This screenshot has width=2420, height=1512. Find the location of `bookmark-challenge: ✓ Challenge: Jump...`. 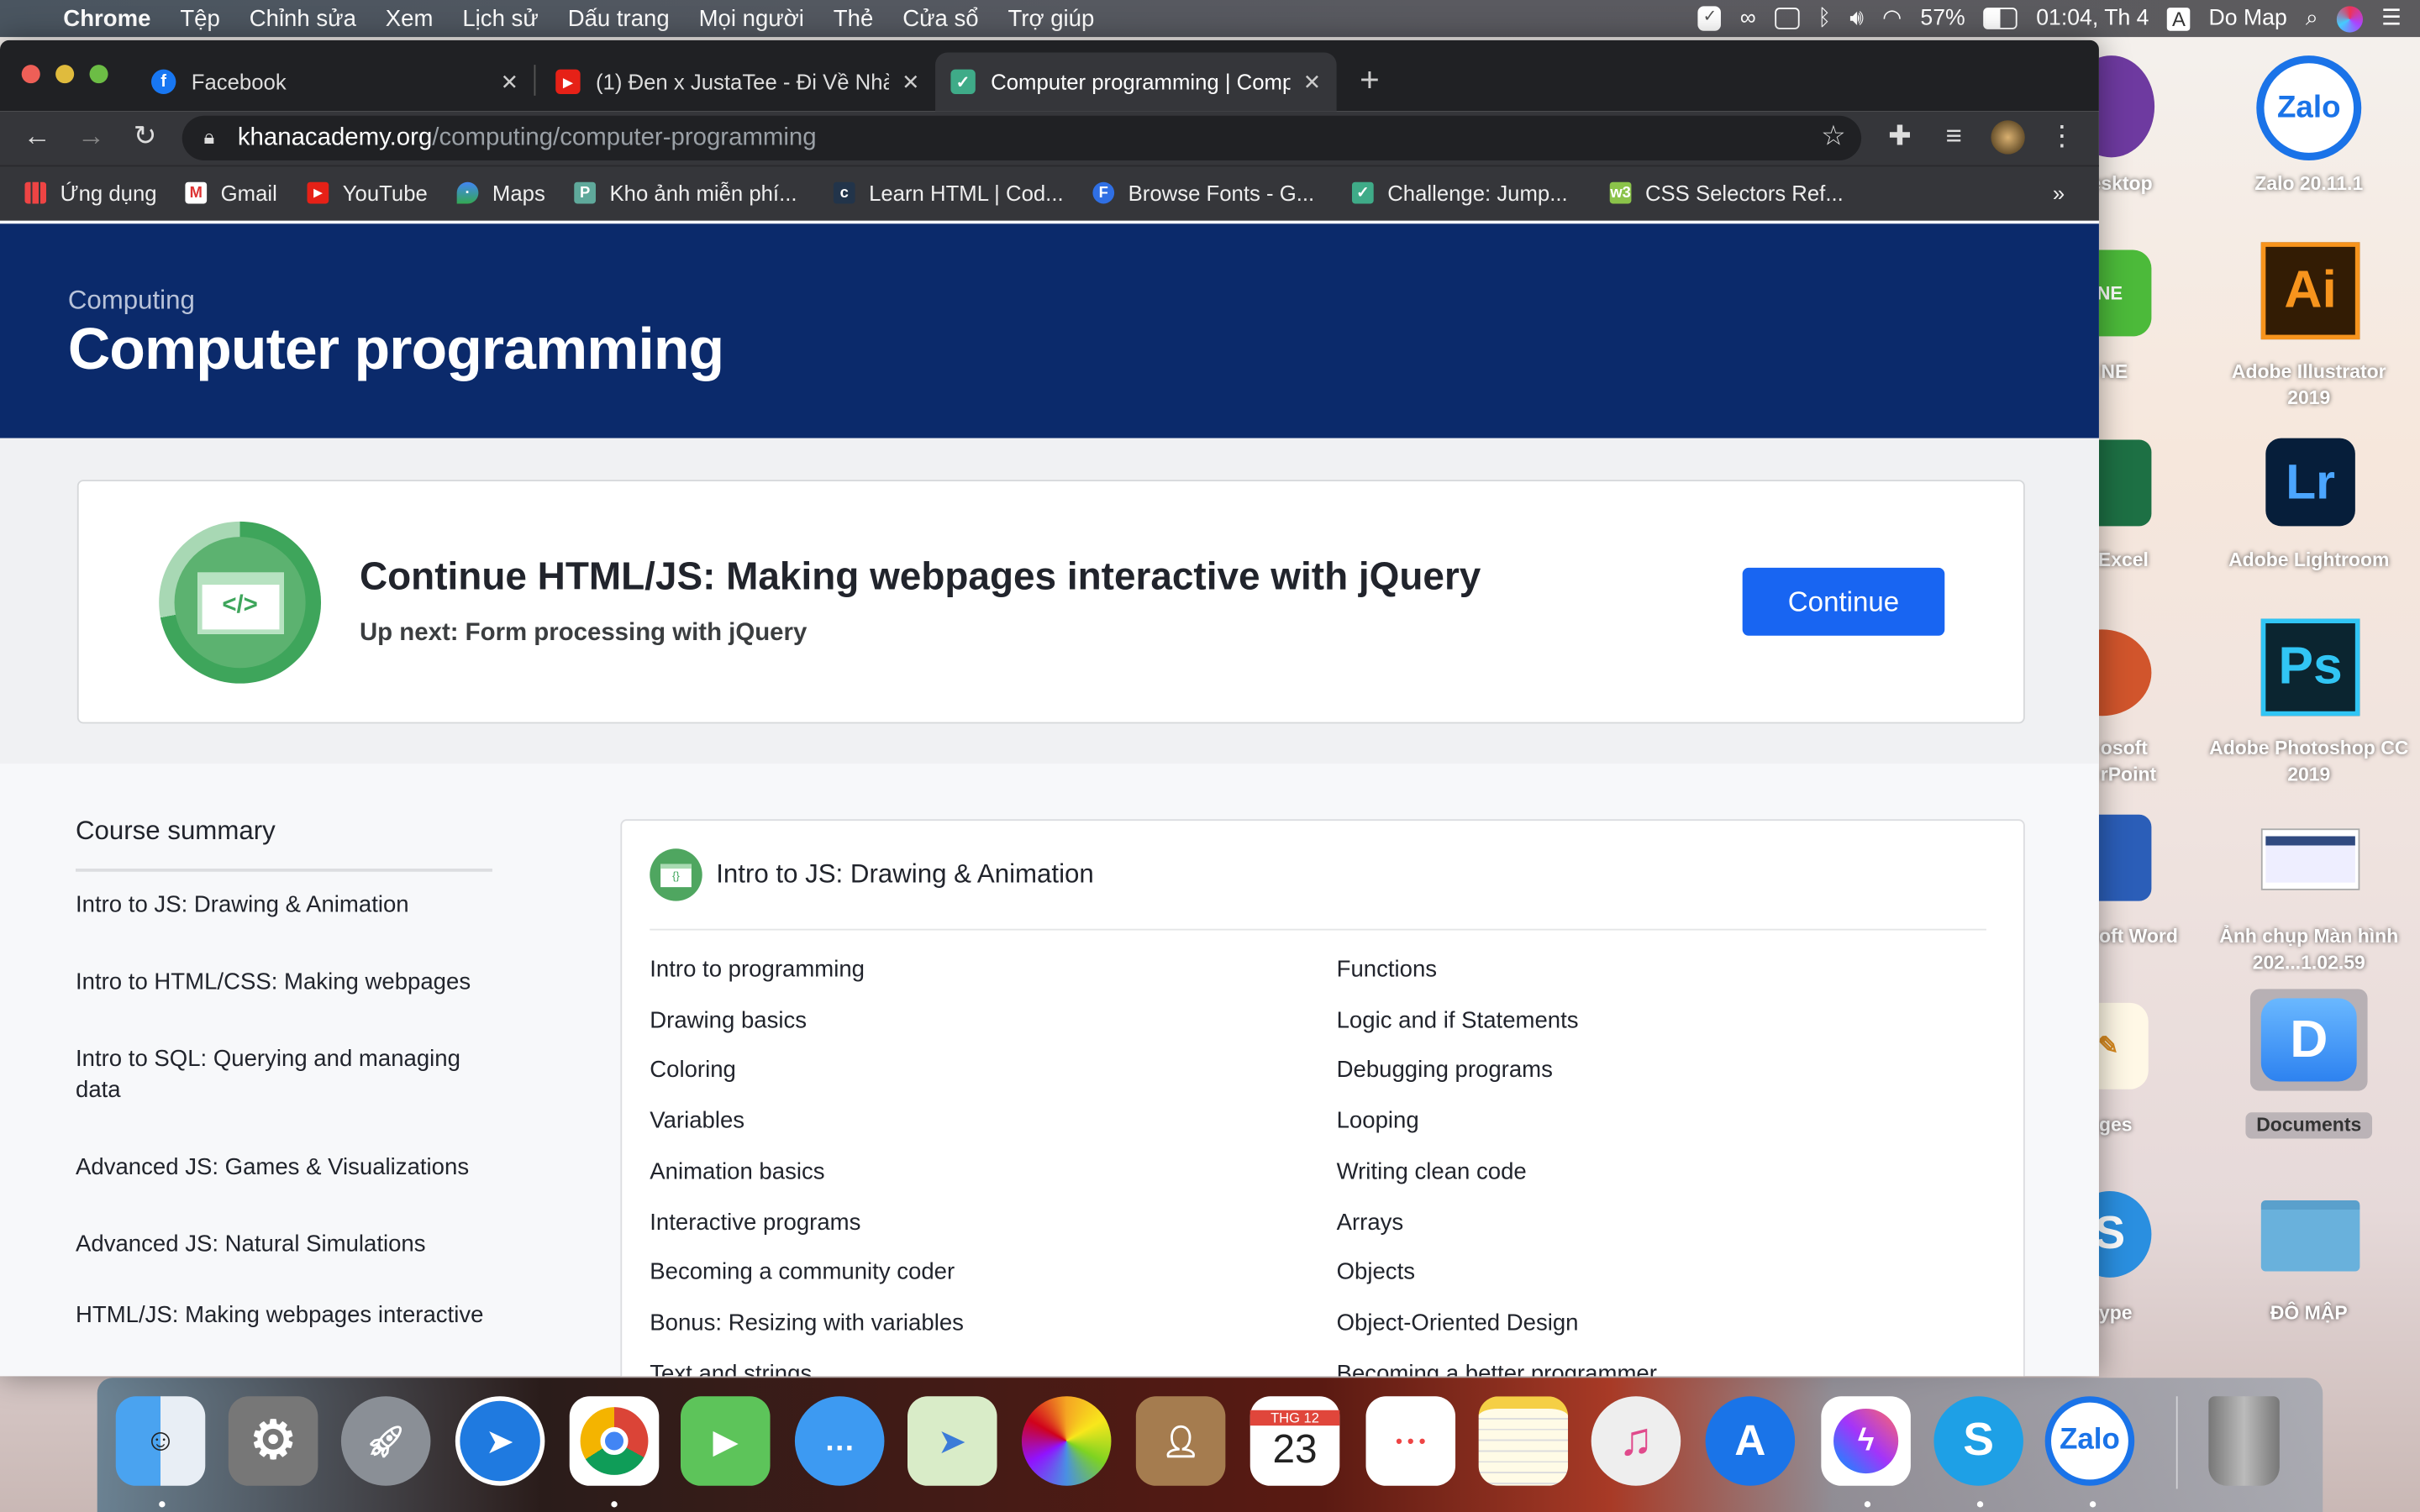

bookmark-challenge: ✓ Challenge: Jump... is located at coordinates (1459, 193).